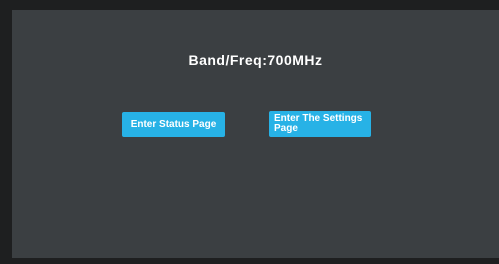 Image resolution: width=499 pixels, height=264 pixels. I want to click on enter-settings-page-label: Enter The Settings Page, so click(318, 123).